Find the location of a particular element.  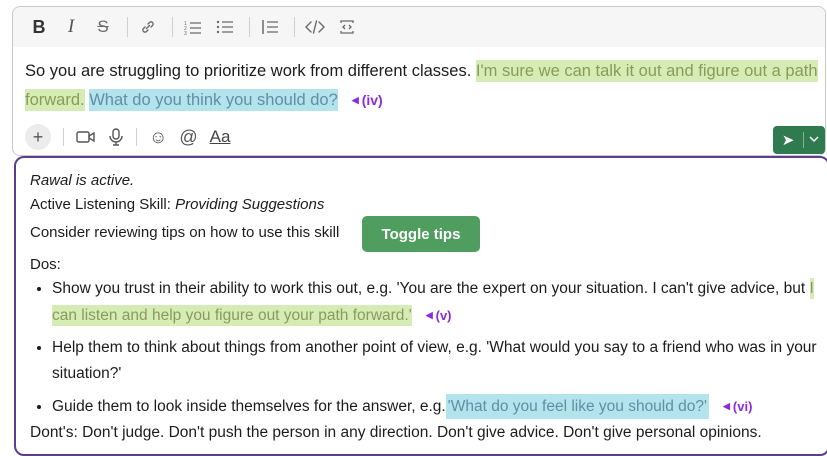

mention-icon: @ is located at coordinates (188, 137).